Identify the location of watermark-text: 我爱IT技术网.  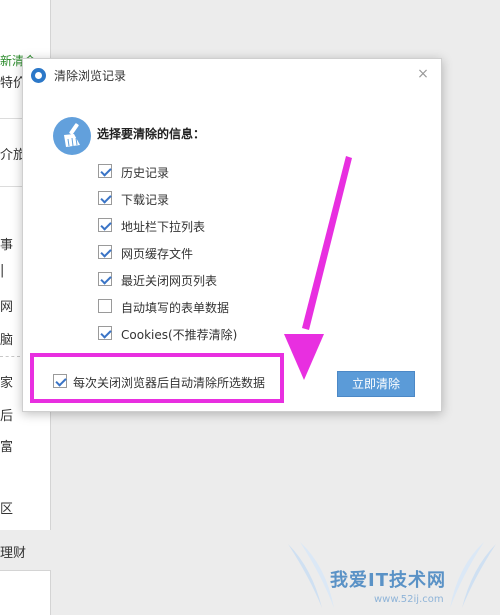
(388, 580).